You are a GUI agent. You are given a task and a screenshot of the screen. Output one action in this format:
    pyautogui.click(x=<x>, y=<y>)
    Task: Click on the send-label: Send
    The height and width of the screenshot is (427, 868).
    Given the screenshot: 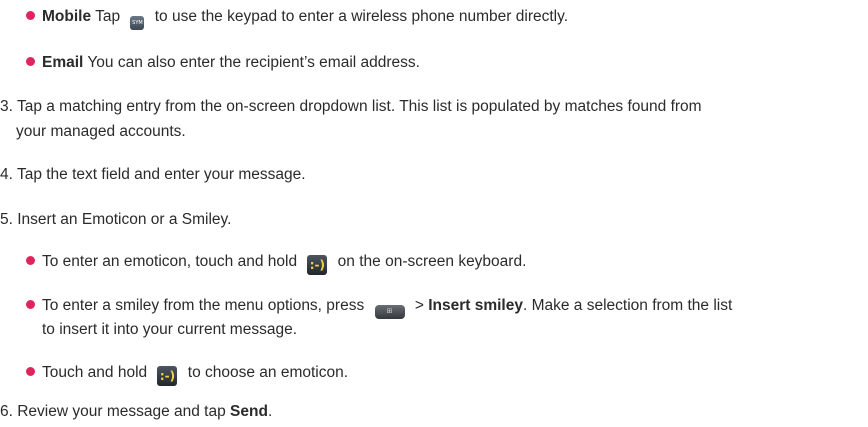 What is the action you would take?
    pyautogui.click(x=249, y=411)
    